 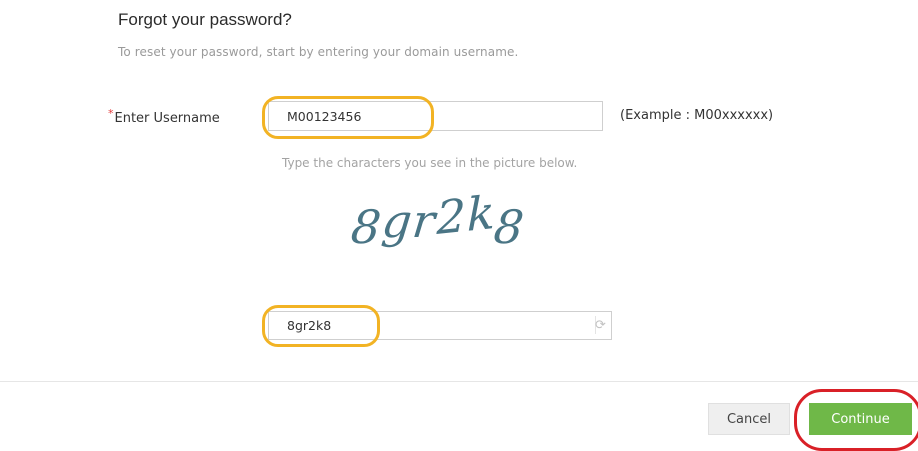 I want to click on captcha-input, so click(x=440, y=325).